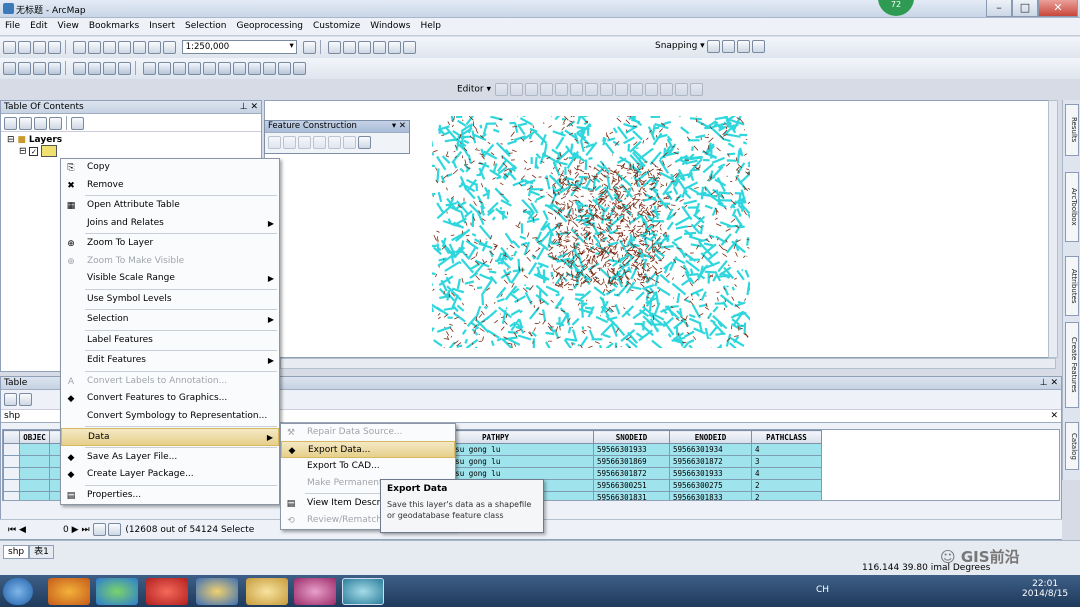  I want to click on fc-trace-icon, so click(304, 142).